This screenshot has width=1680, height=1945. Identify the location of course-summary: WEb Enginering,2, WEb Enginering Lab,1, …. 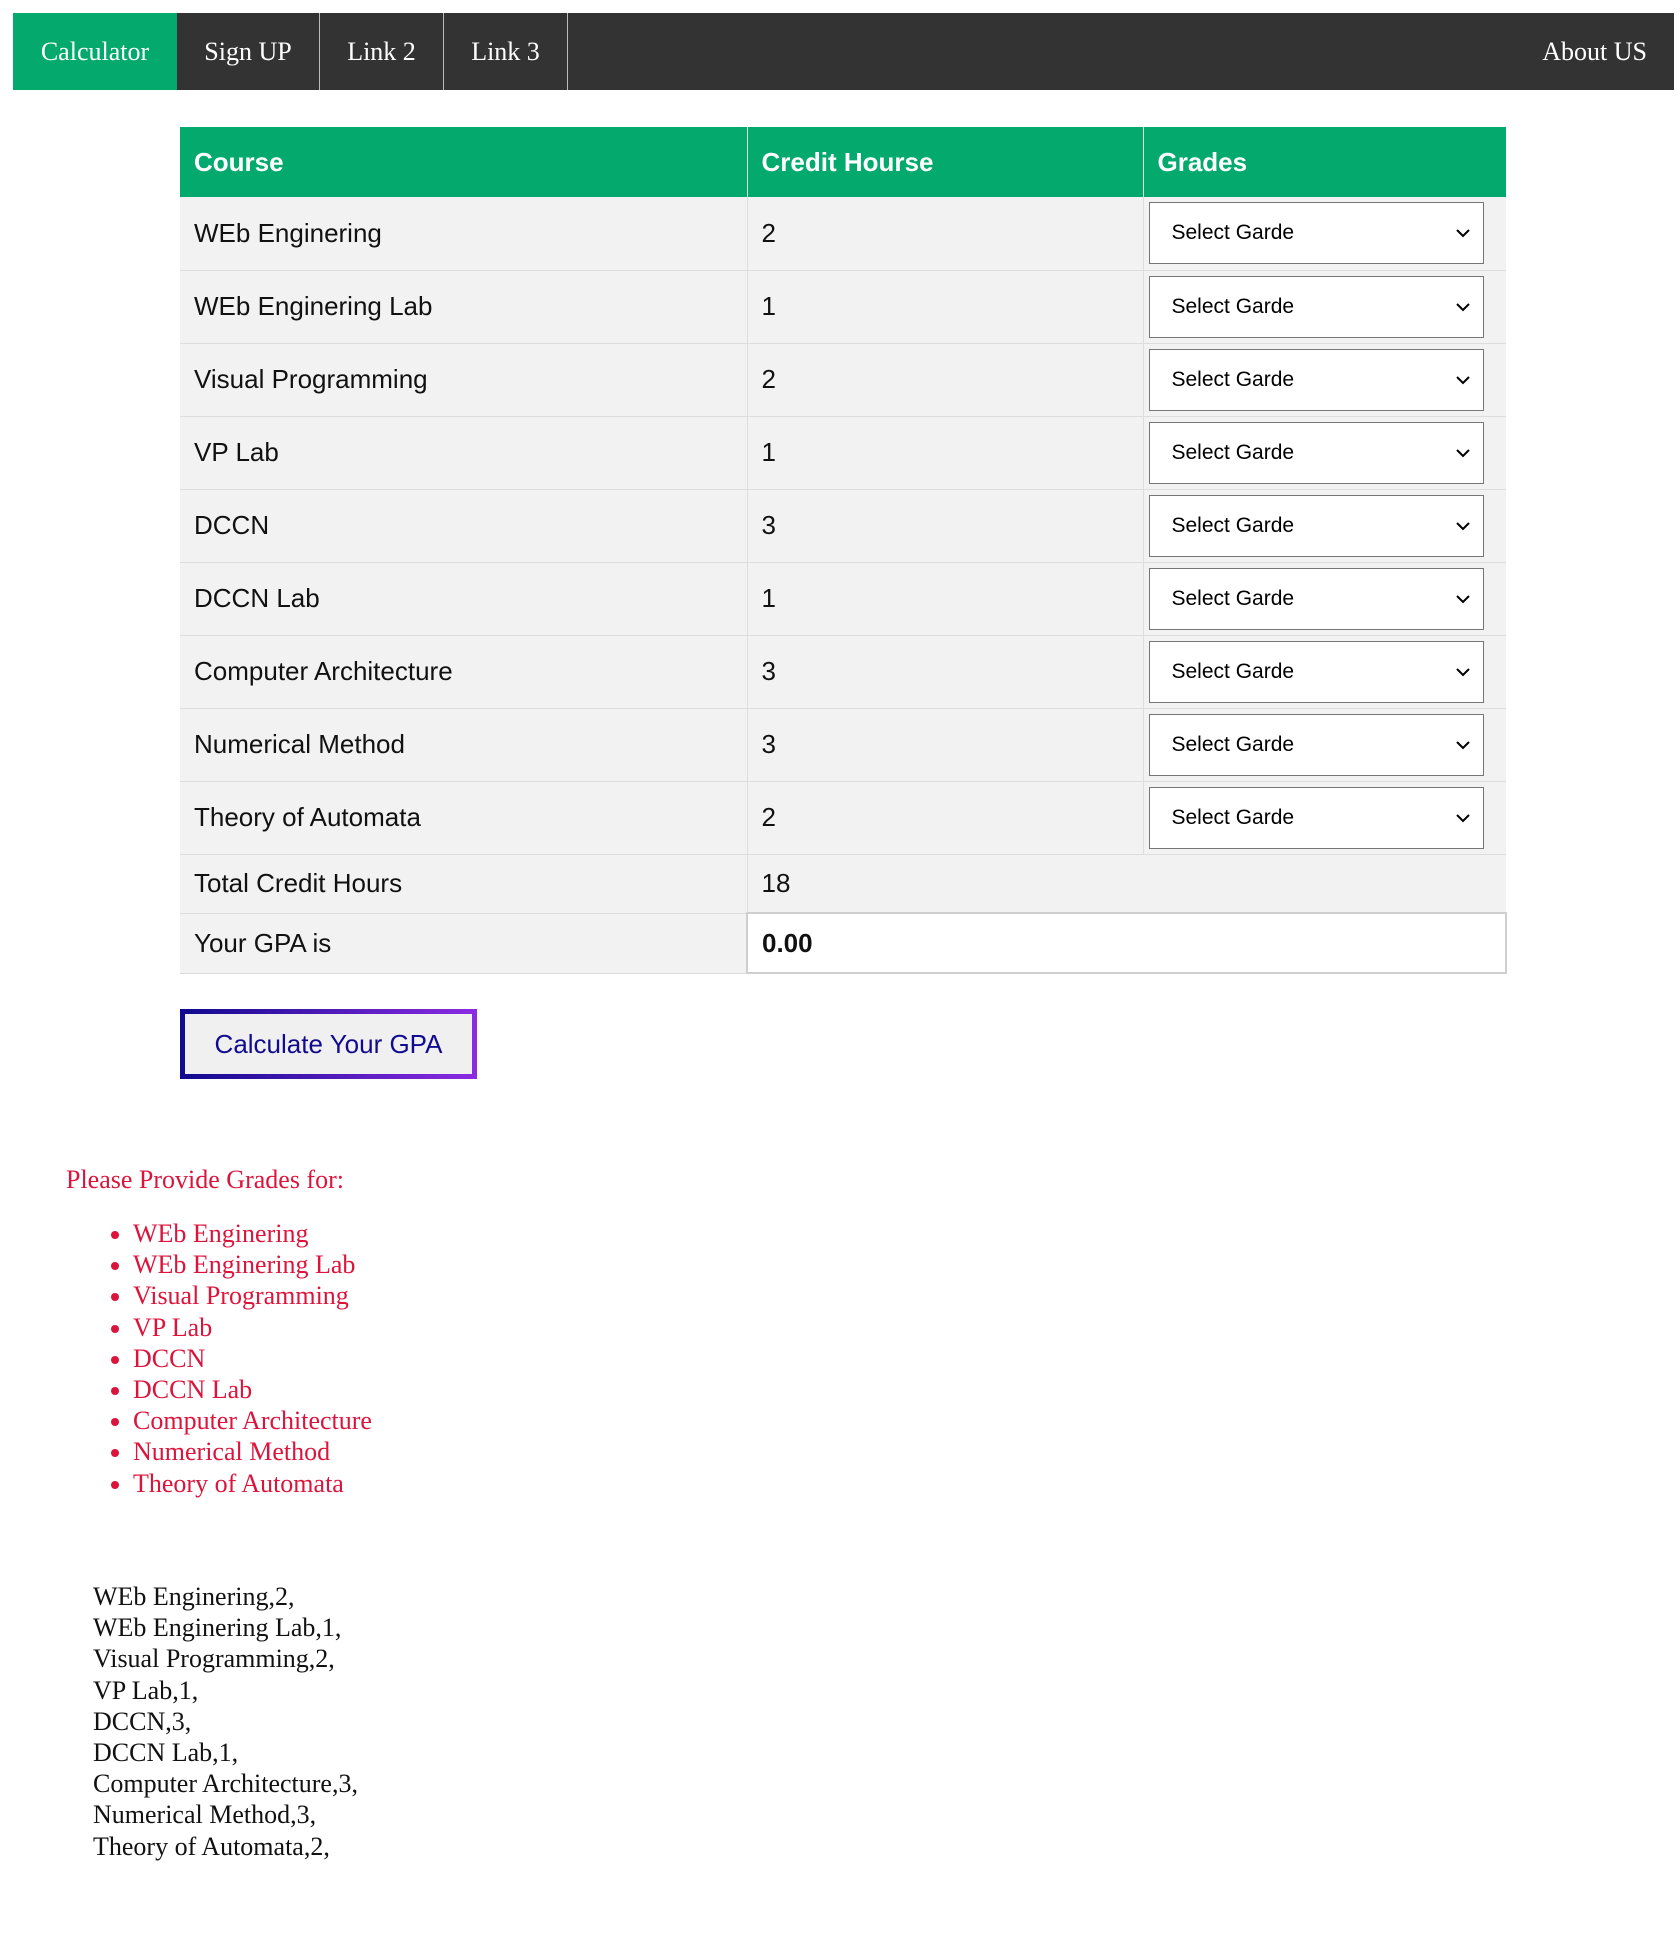
(225, 1721).